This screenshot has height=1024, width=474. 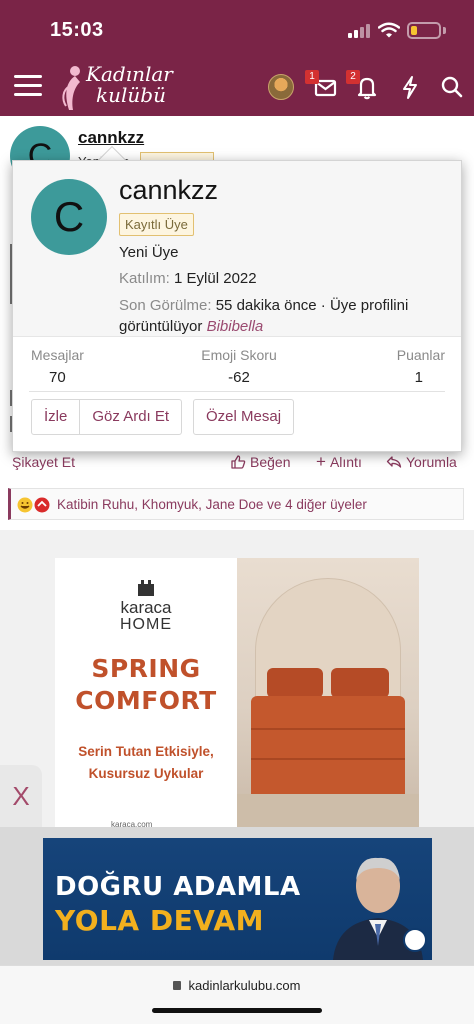 What do you see at coordinates (239, 377) in the screenshot?
I see `stat-value: -62` at bounding box center [239, 377].